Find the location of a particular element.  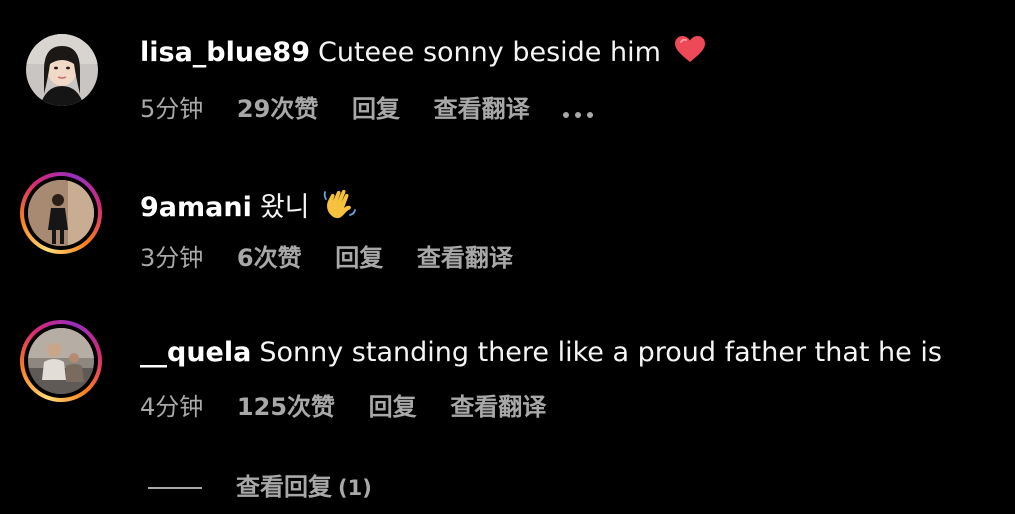

comment-text: 왔니 is located at coordinates (284, 207).